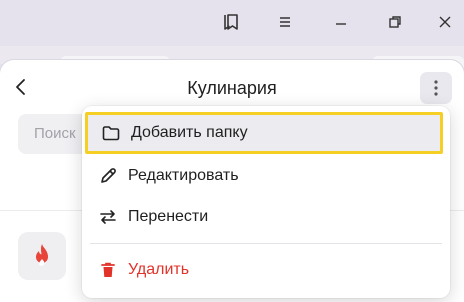  What do you see at coordinates (264, 133) in the screenshot?
I see `menu-item-add-folder: Добавить папку` at bounding box center [264, 133].